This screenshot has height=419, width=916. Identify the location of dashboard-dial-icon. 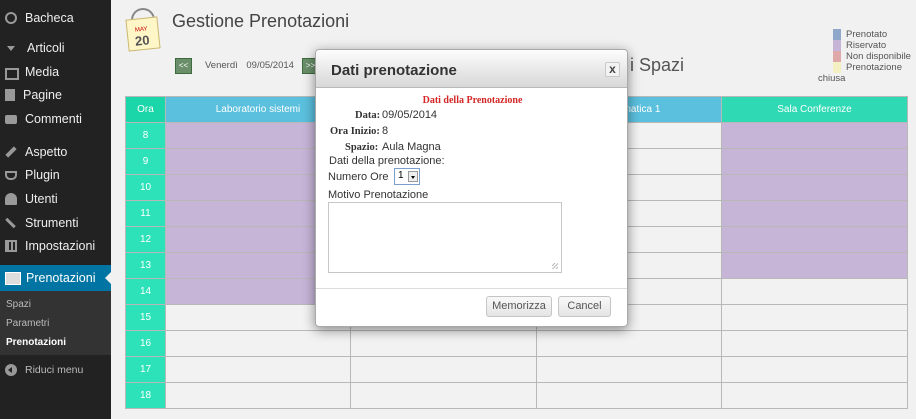
(11, 18).